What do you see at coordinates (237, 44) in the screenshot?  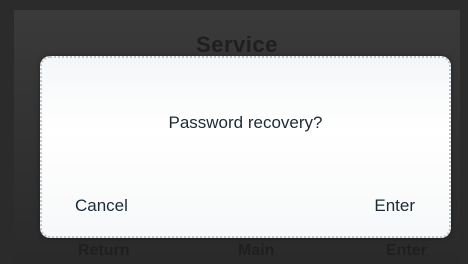 I see `service-title: Service` at bounding box center [237, 44].